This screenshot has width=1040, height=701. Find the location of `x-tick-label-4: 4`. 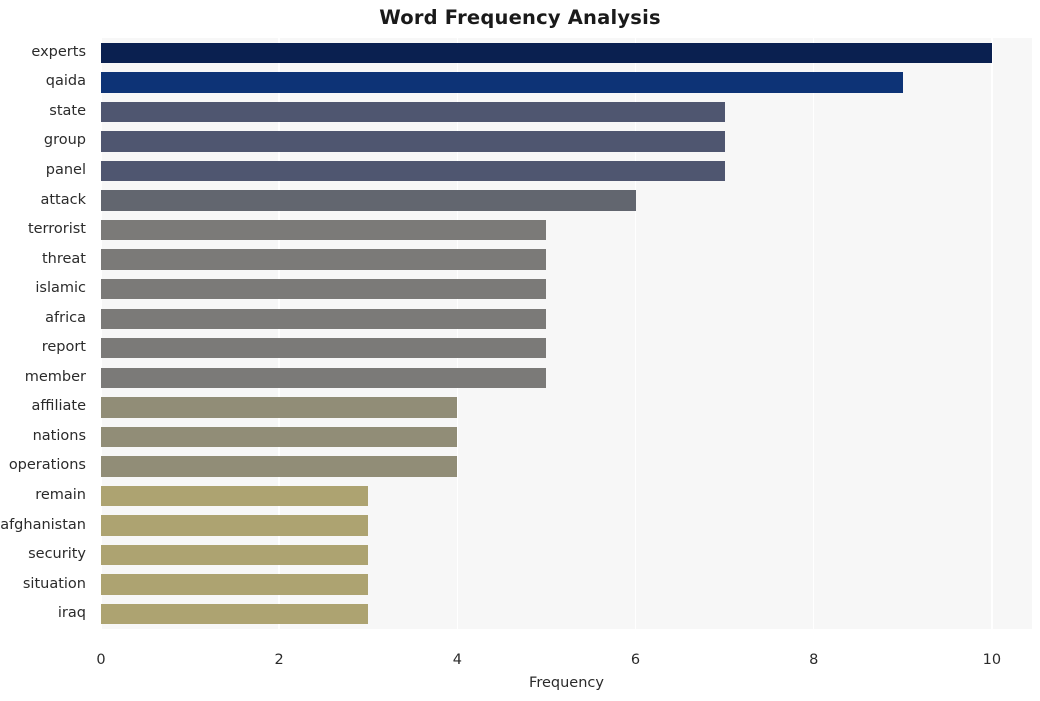

x-tick-label-4: 4 is located at coordinates (457, 660).